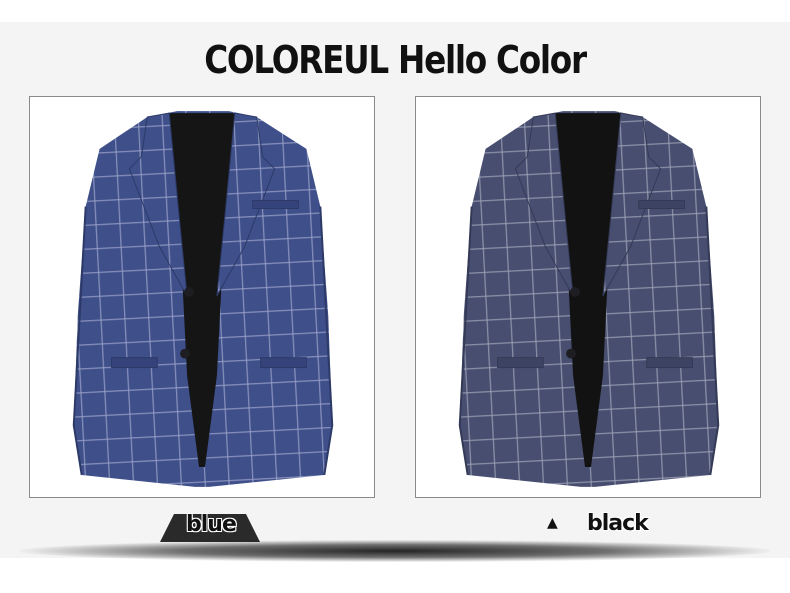  I want to click on shadow-divider, so click(395, 551).